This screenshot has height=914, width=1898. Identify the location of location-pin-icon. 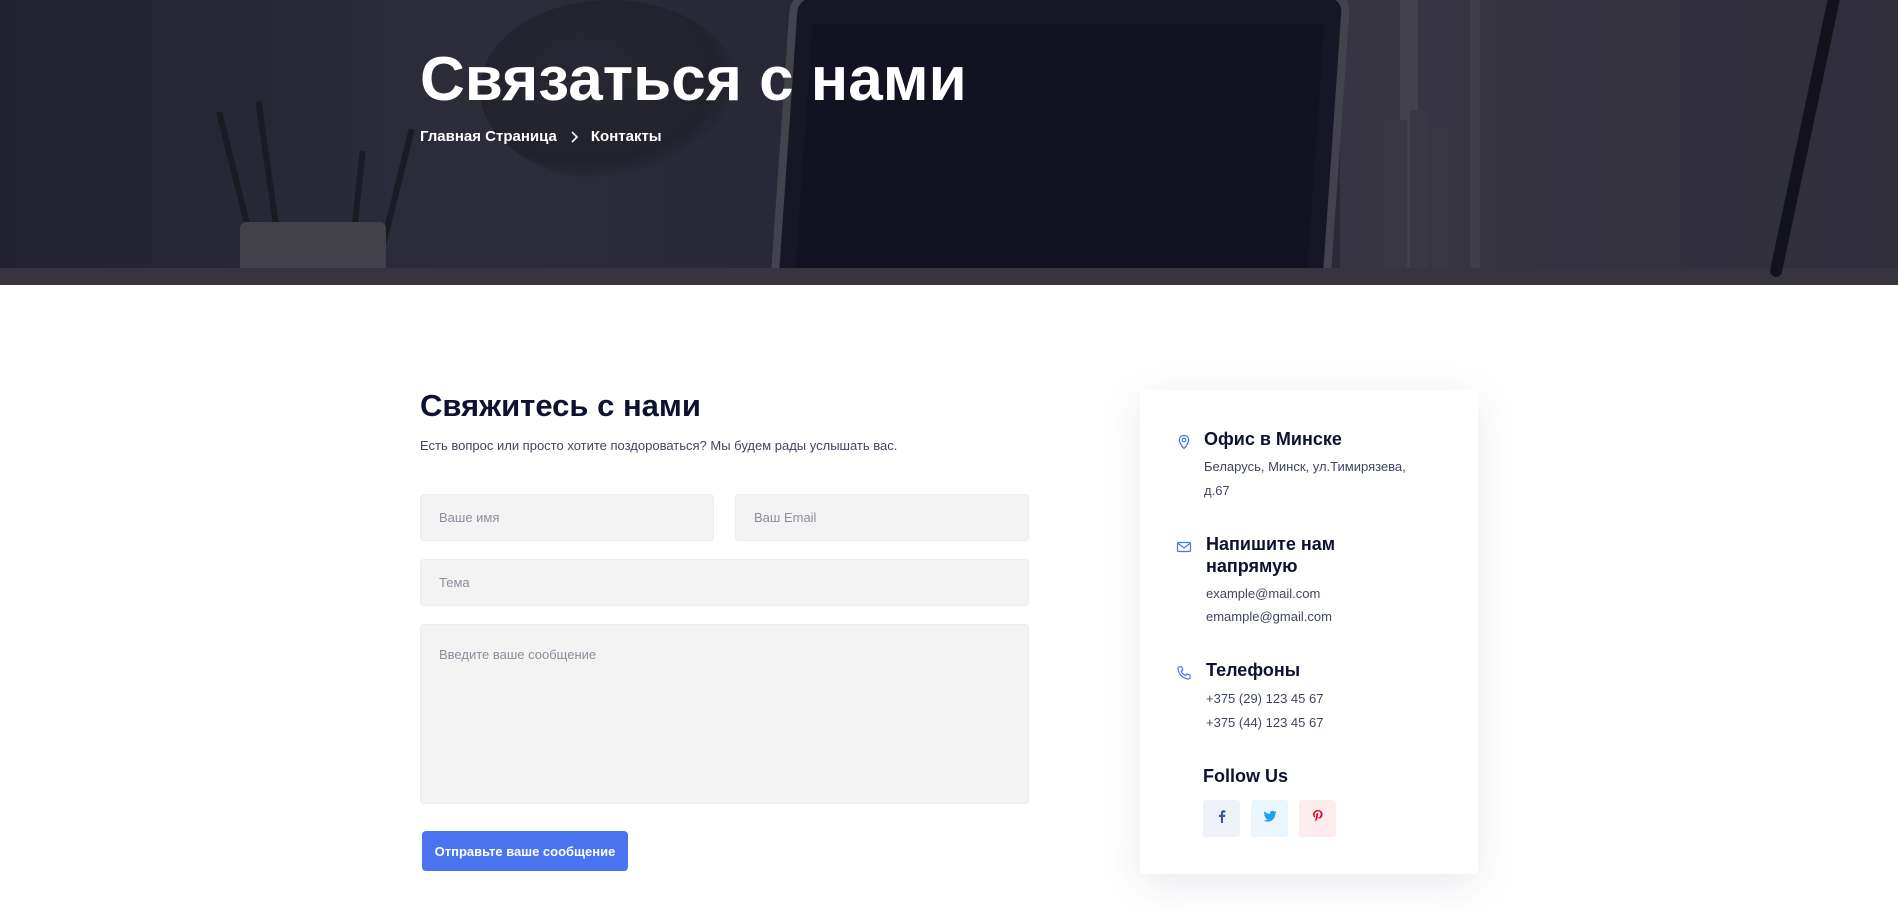
(1184, 442).